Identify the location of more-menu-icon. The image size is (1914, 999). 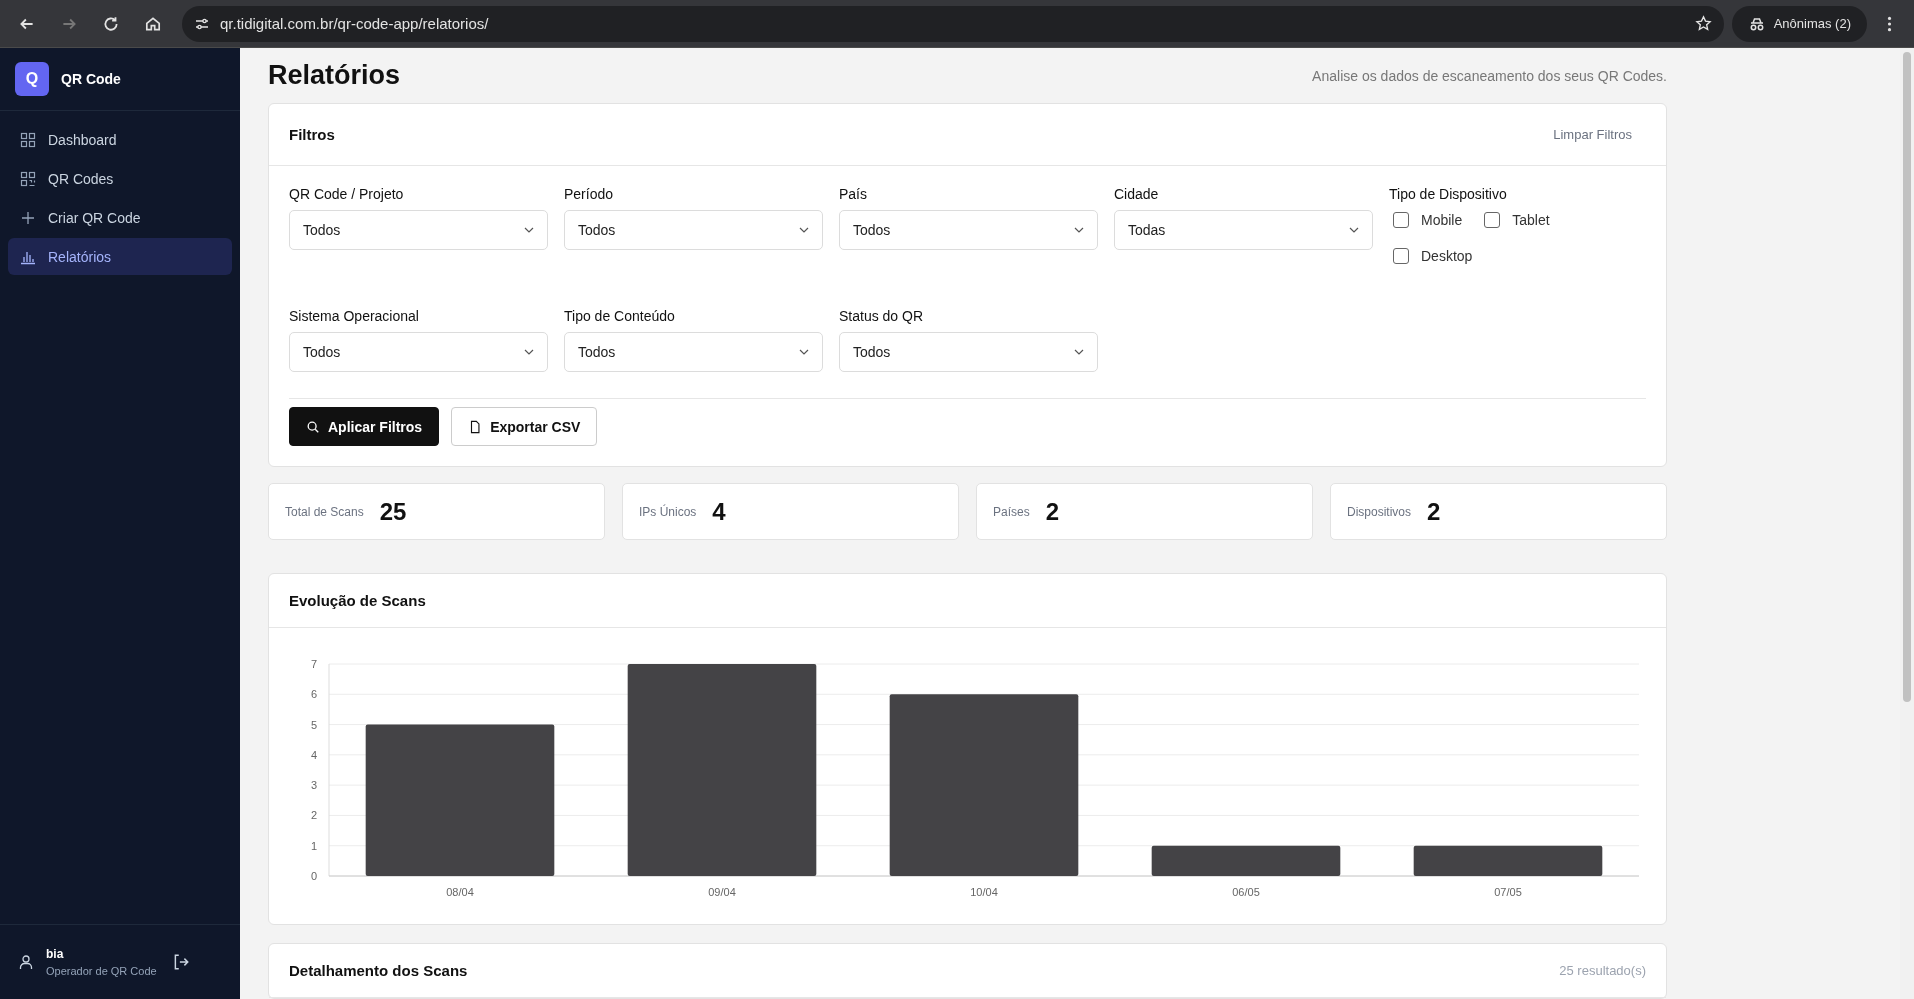
(1889, 23).